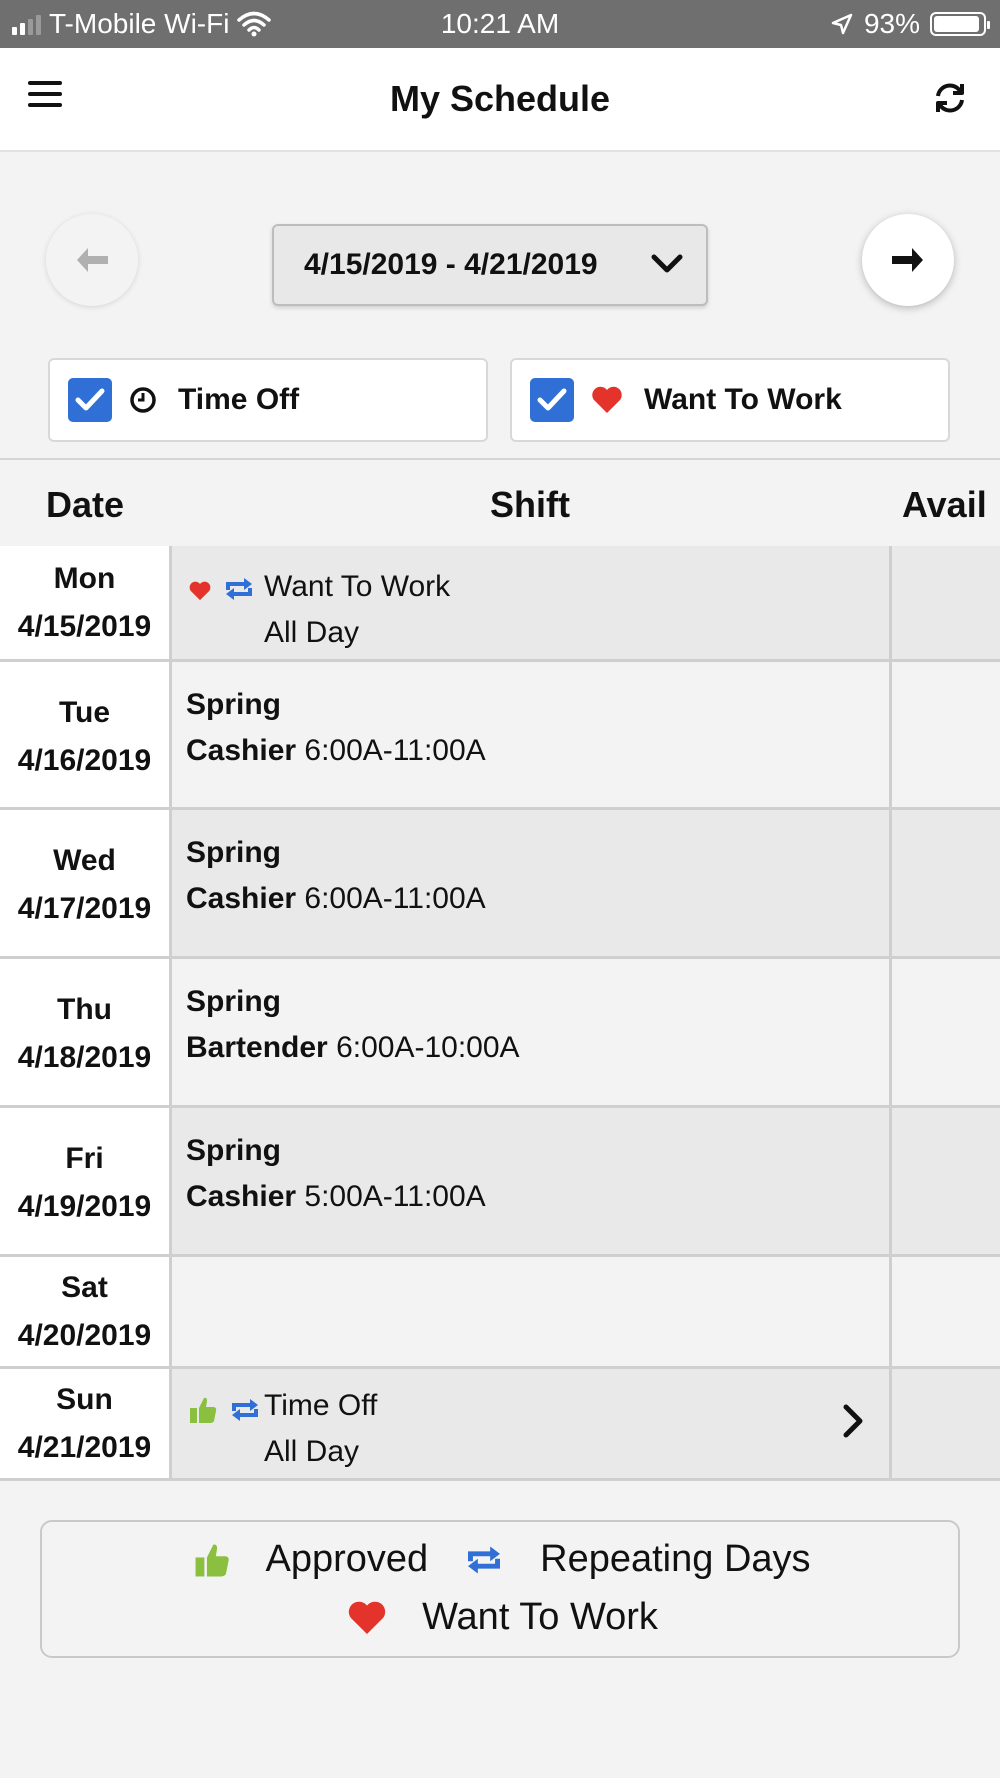 This screenshot has width=1000, height=1778. Describe the element at coordinates (451, 264) in the screenshot. I see `date-range-label: 4/15/2019 - 4/21/2019` at that location.